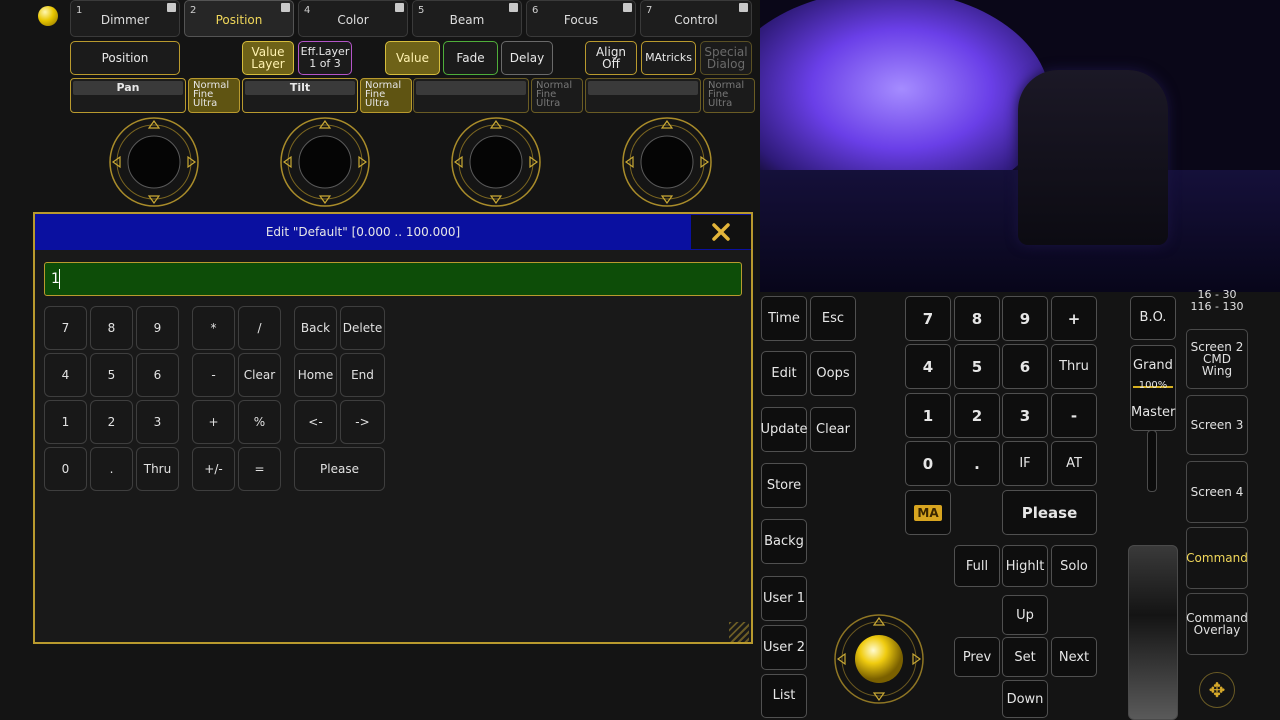 The image size is (1280, 720). What do you see at coordinates (739, 632) in the screenshot?
I see `resize-grip-icon` at bounding box center [739, 632].